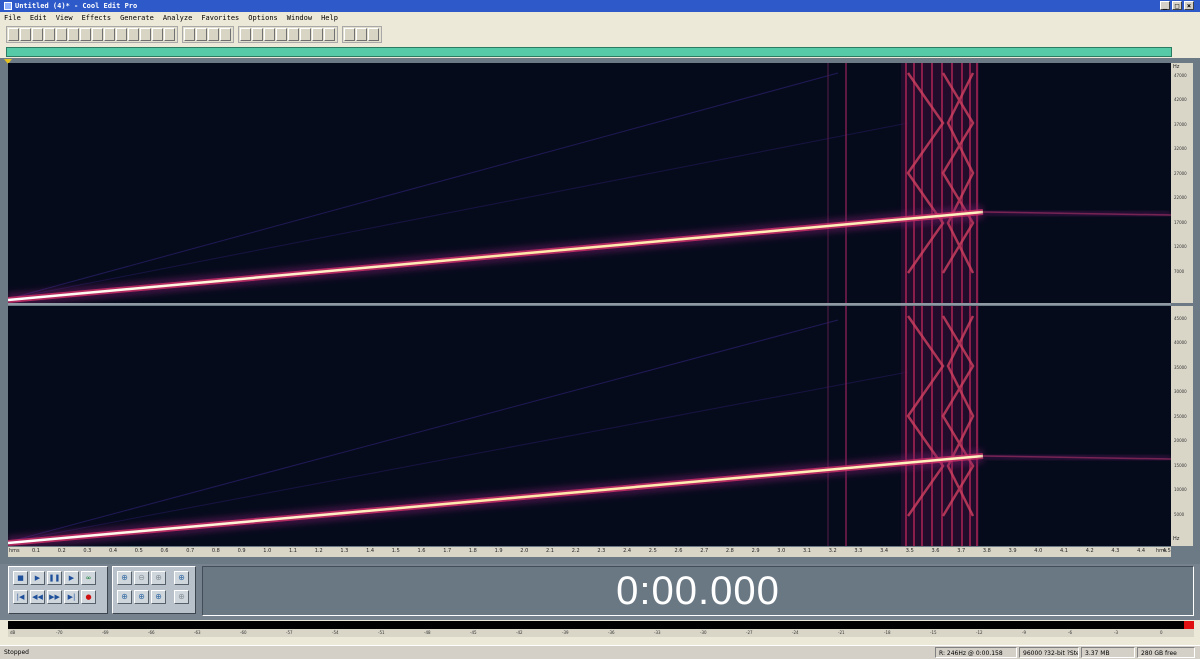  I want to click on open-icon, so click(25, 34).